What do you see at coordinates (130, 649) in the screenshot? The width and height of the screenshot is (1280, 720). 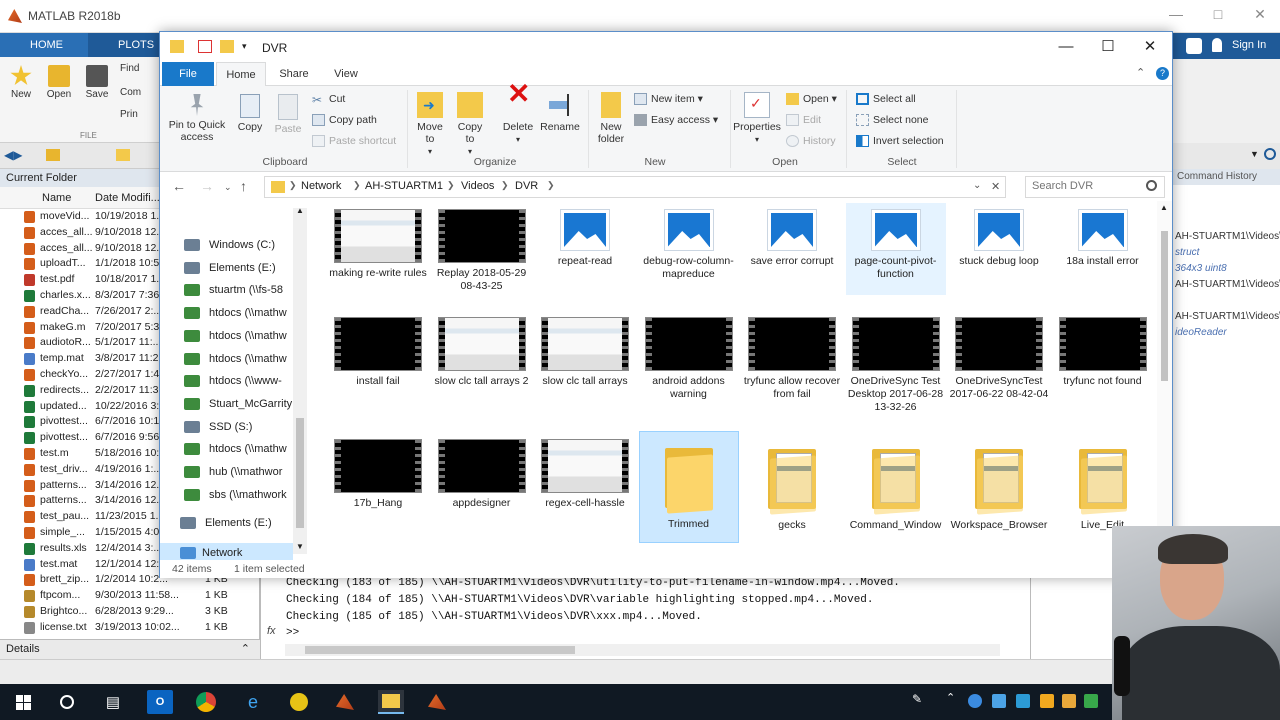 I see `details-bar: Details ⌃` at bounding box center [130, 649].